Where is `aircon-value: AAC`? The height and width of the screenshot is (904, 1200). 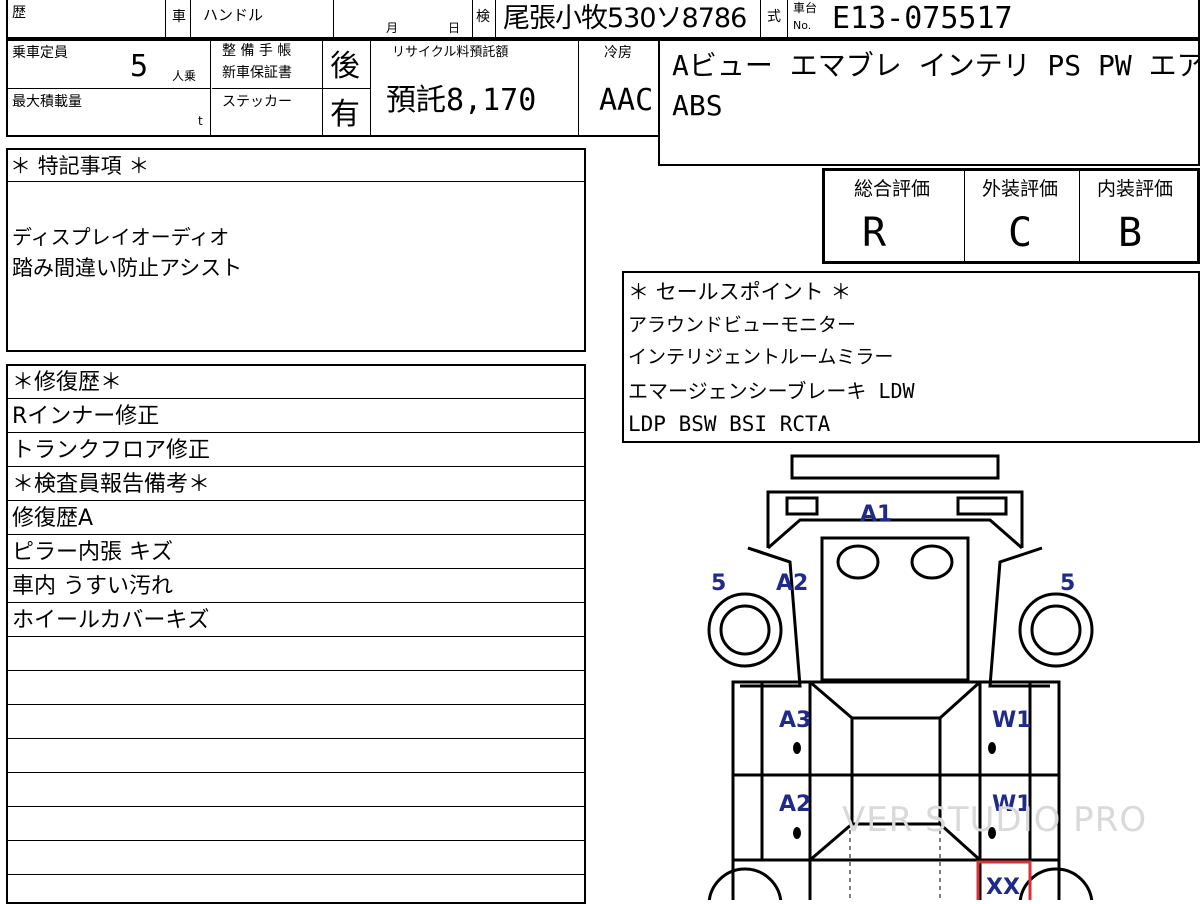 aircon-value: AAC is located at coordinates (626, 100).